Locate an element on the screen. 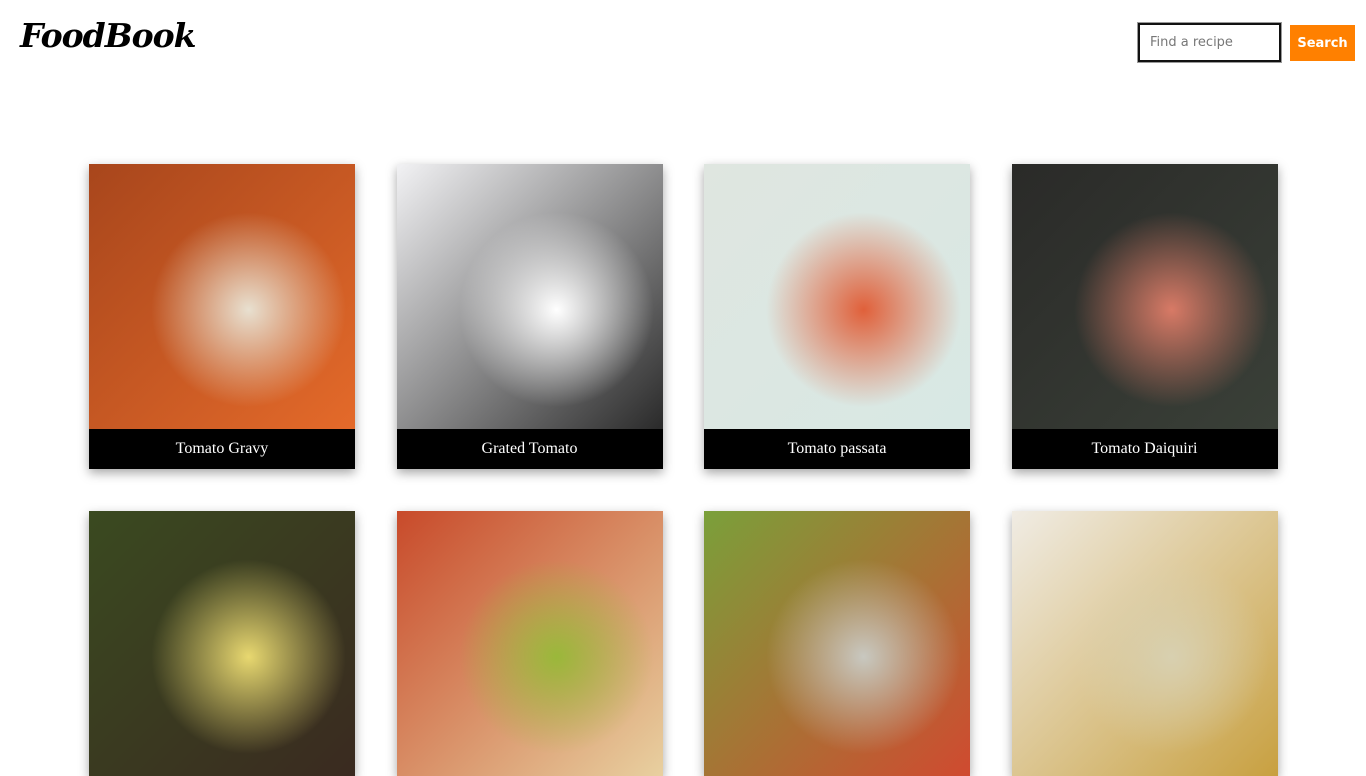 Image resolution: width=1366 pixels, height=776 pixels. recipe-card: Grated Tomato is located at coordinates (529, 316).